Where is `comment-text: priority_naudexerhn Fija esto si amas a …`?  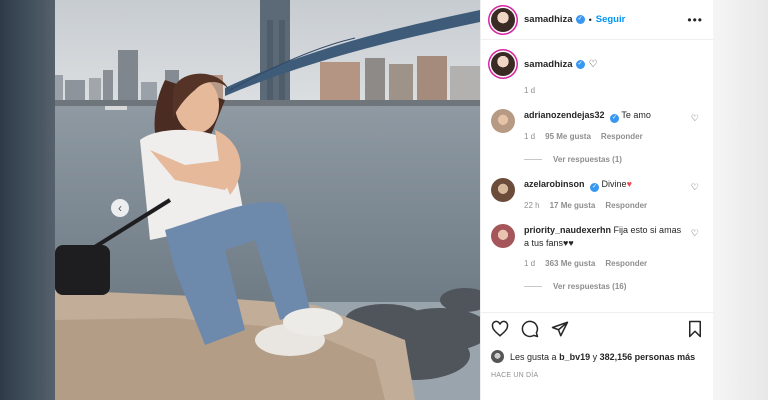
comment-text: priority_naudexerhn Fija esto si amas a … is located at coordinates (604, 237).